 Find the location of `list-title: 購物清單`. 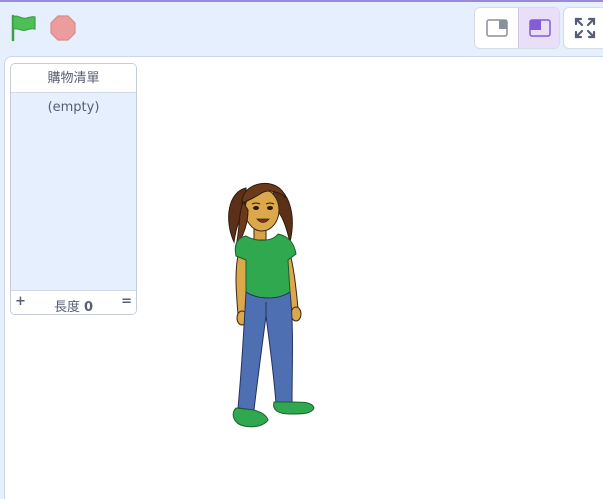

list-title: 購物清單 is located at coordinates (73, 78).